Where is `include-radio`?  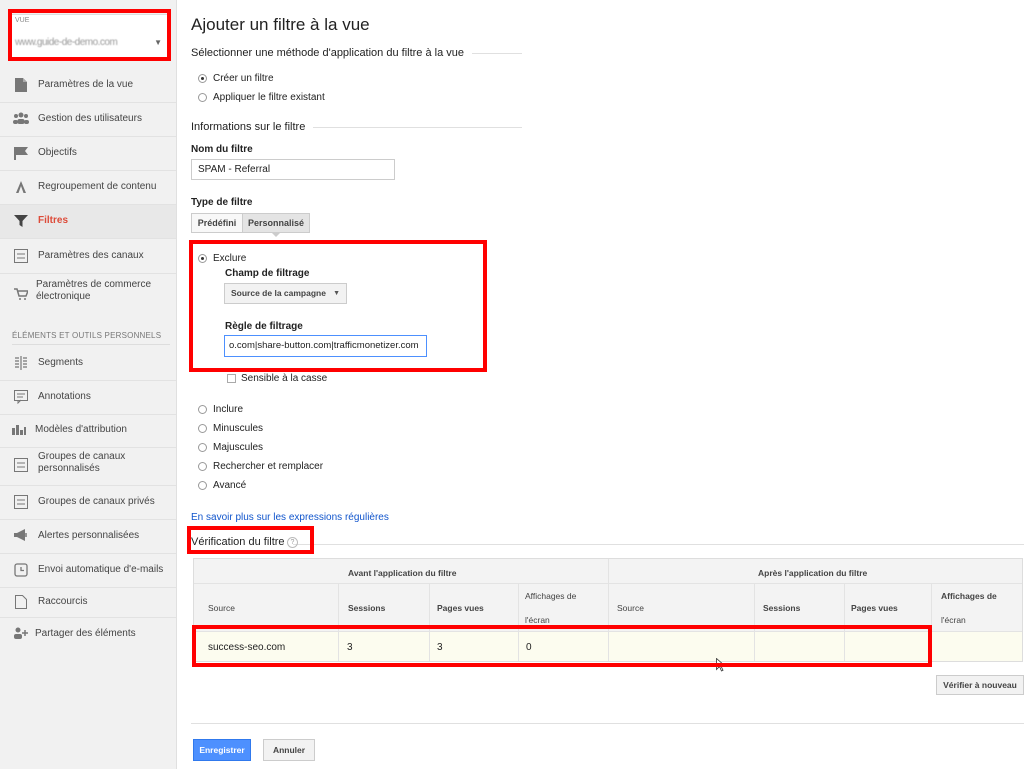 include-radio is located at coordinates (202, 409).